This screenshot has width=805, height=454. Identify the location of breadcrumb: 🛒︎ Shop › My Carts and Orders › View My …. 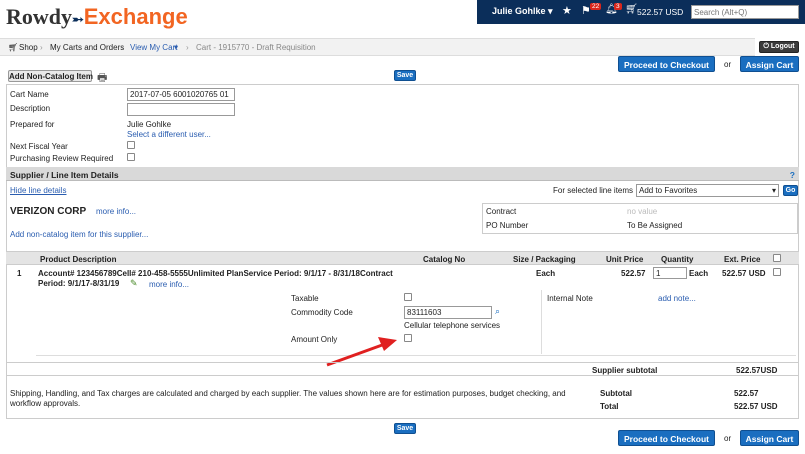
(377, 47).